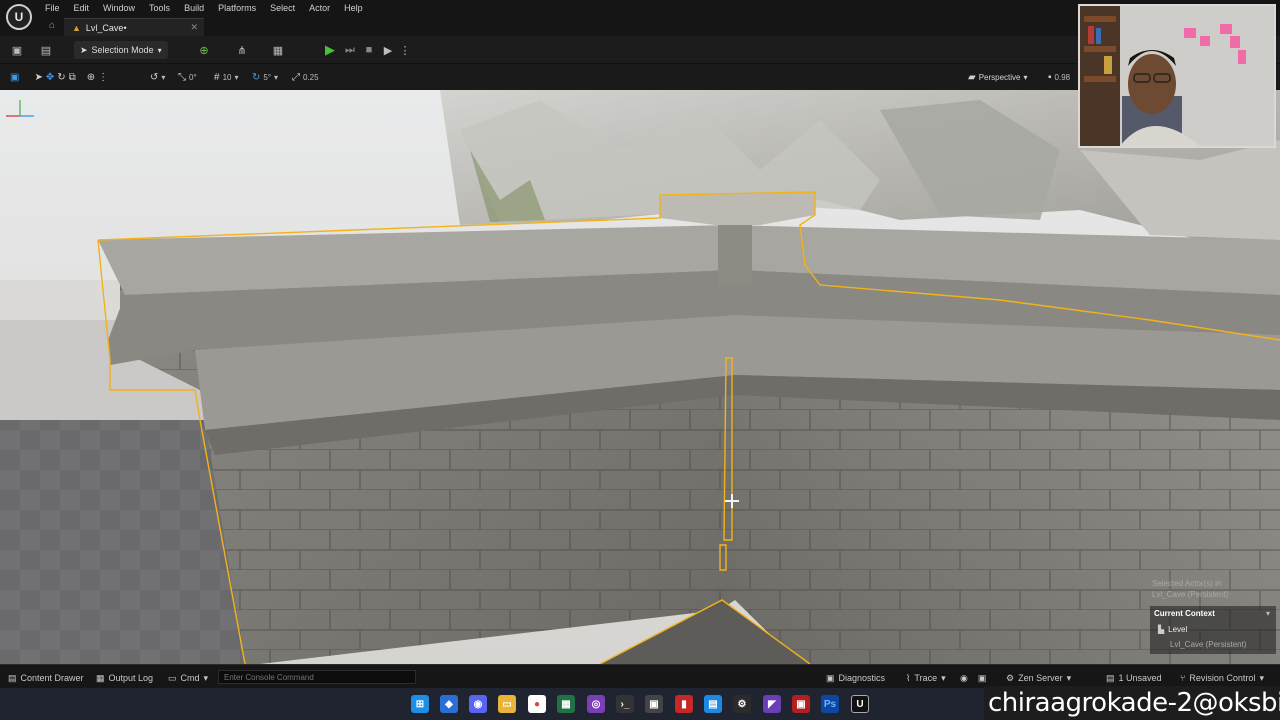 This screenshot has width=1280, height=720. I want to click on select-arrow-icon: ➤, so click(38, 77).